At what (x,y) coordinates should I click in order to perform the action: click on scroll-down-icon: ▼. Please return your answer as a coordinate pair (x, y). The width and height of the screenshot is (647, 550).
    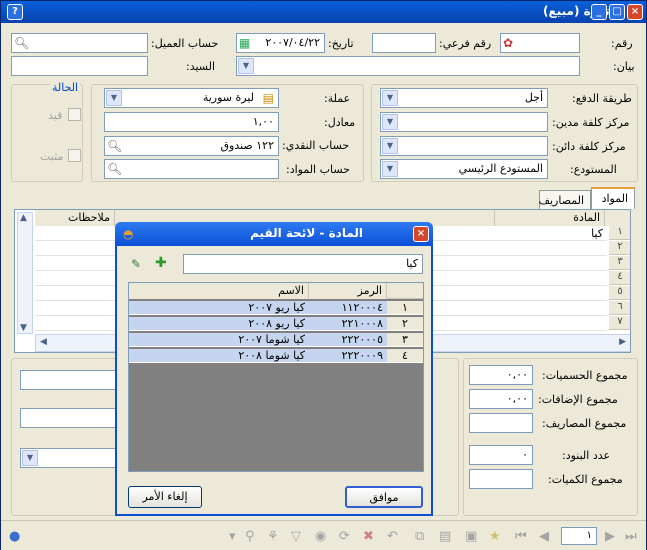
    Looking at the image, I should click on (23, 328).